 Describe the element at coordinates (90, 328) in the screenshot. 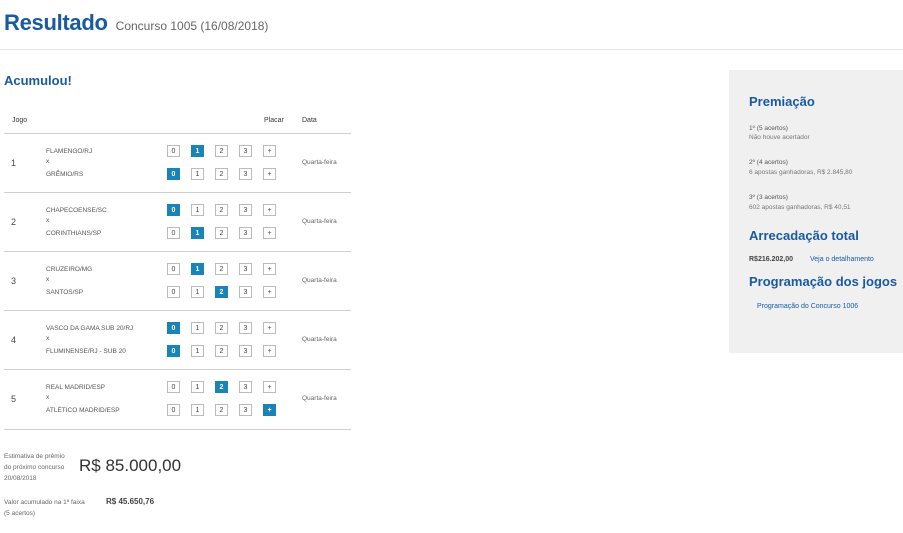

I see `home-team: VASCO DA GAMA SUB 20/RJ` at that location.